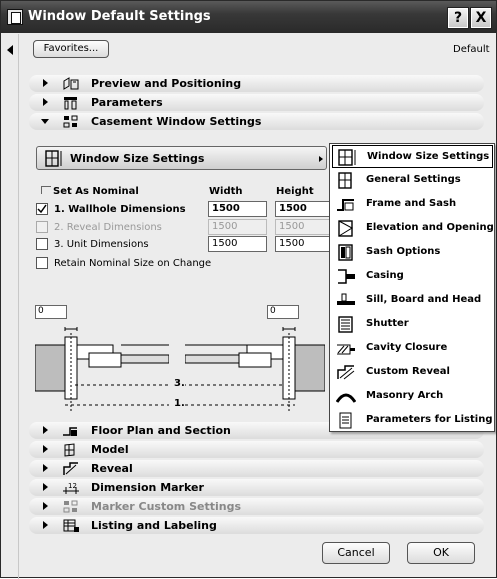 This screenshot has height=579, width=497. Describe the element at coordinates (256, 449) in the screenshot. I see `section-model: Model` at that location.